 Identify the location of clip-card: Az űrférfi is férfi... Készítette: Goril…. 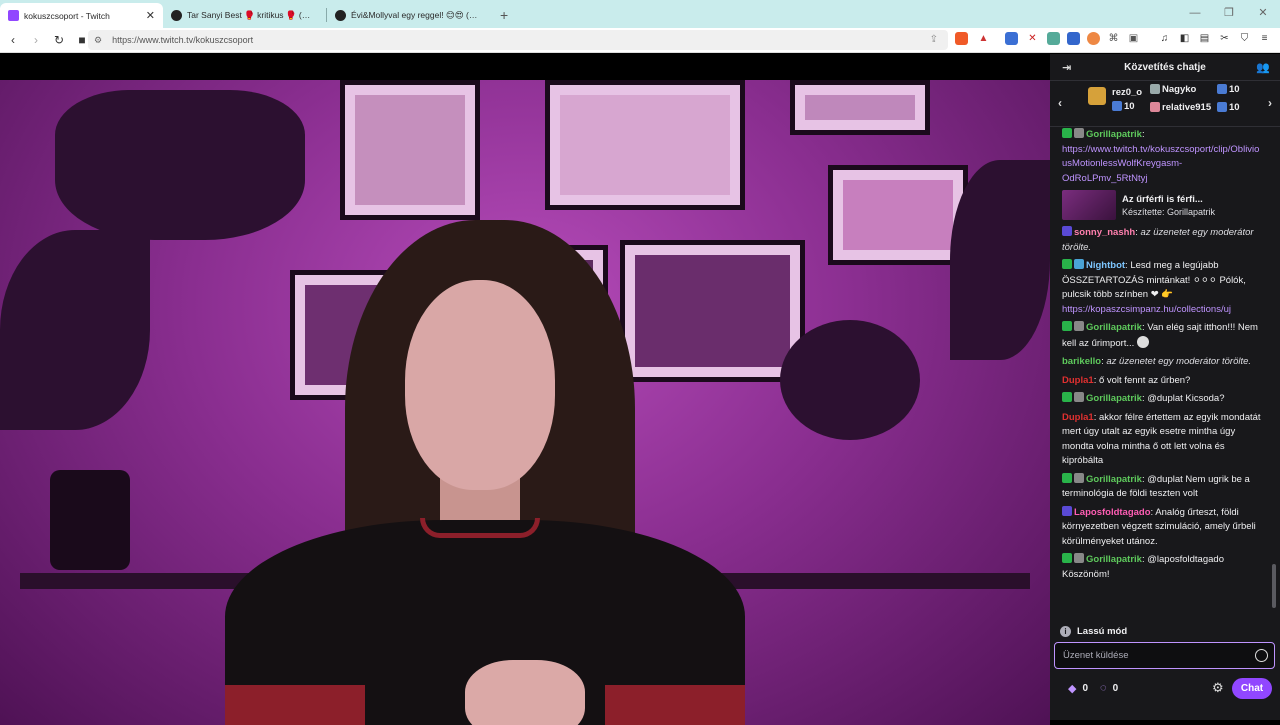
(1163, 205).